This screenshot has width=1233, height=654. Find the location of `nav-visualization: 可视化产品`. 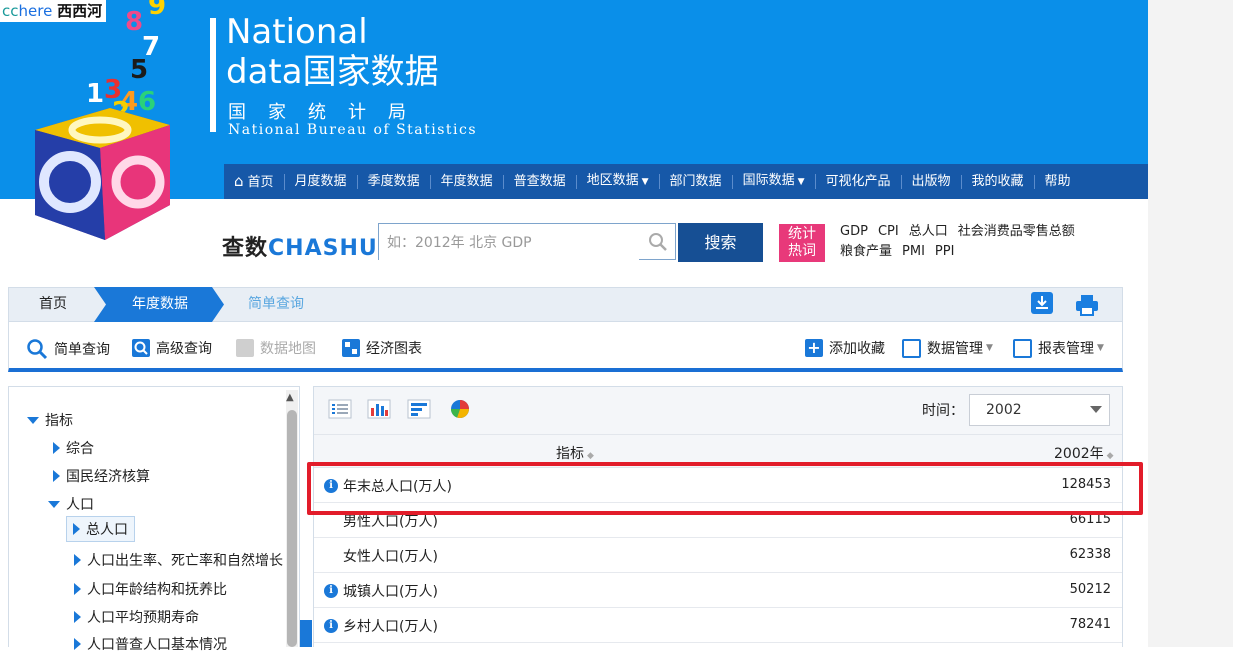

nav-visualization: 可视化产品 is located at coordinates (859, 181).